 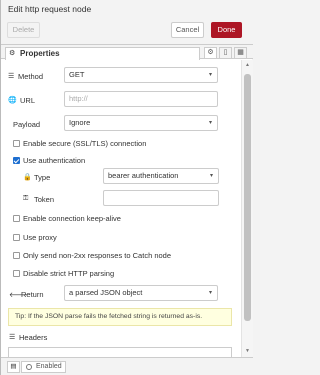 What do you see at coordinates (16, 255) in the screenshot?
I see `non-2xx-checkbox` at bounding box center [16, 255].